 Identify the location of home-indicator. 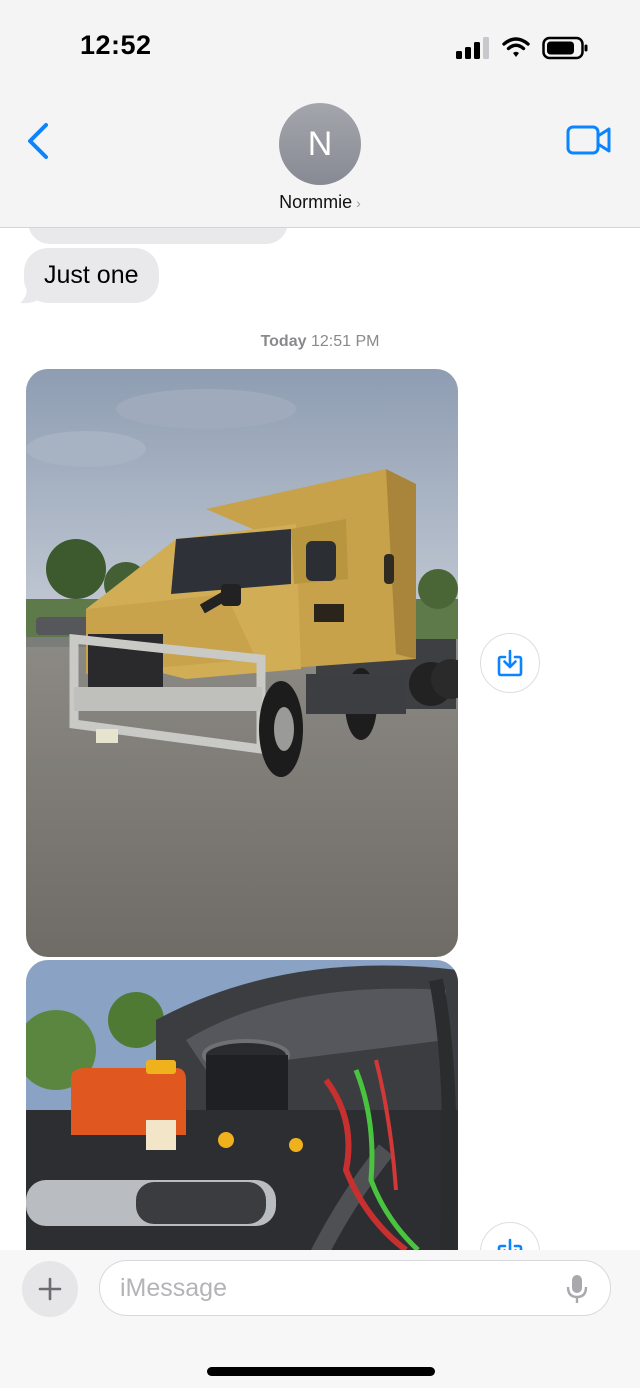
(321, 1371).